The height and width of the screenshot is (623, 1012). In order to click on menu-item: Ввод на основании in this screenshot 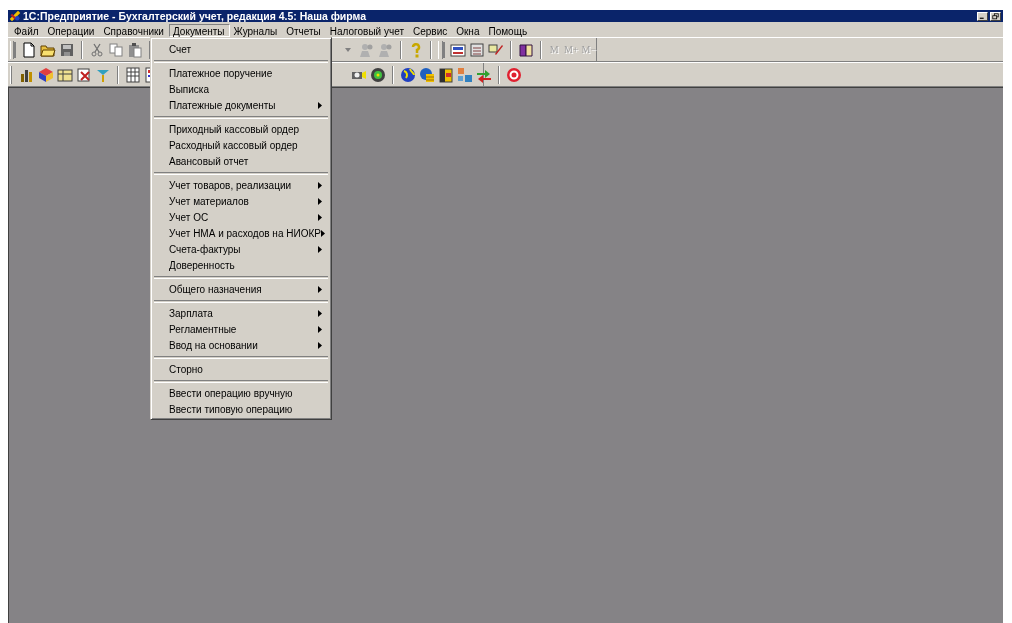, I will do `click(241, 345)`.